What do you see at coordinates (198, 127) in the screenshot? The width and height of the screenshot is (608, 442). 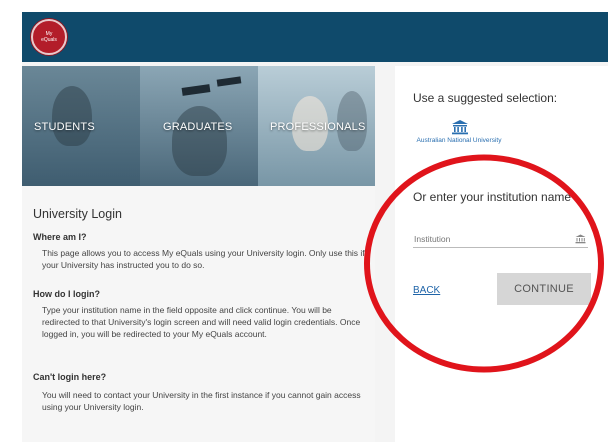 I see `hero-label-graduates: GRADUATES` at bounding box center [198, 127].